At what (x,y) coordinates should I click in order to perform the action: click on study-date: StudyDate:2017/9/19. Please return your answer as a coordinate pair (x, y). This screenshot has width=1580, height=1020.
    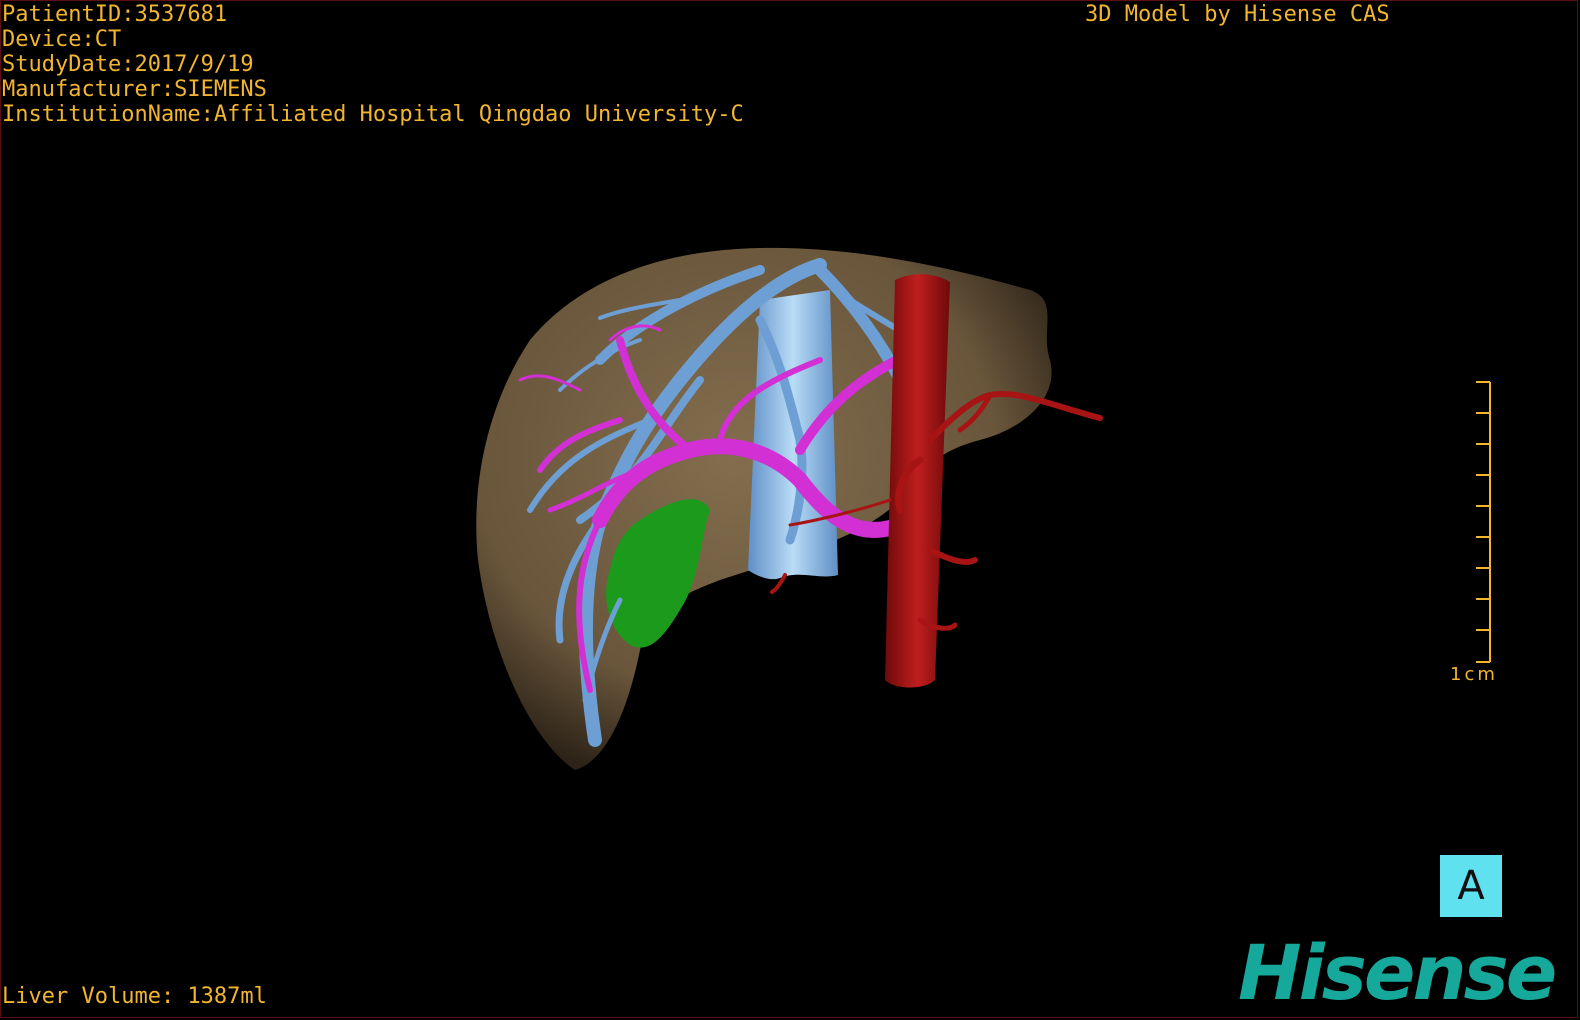
    Looking at the image, I should click on (128, 64).